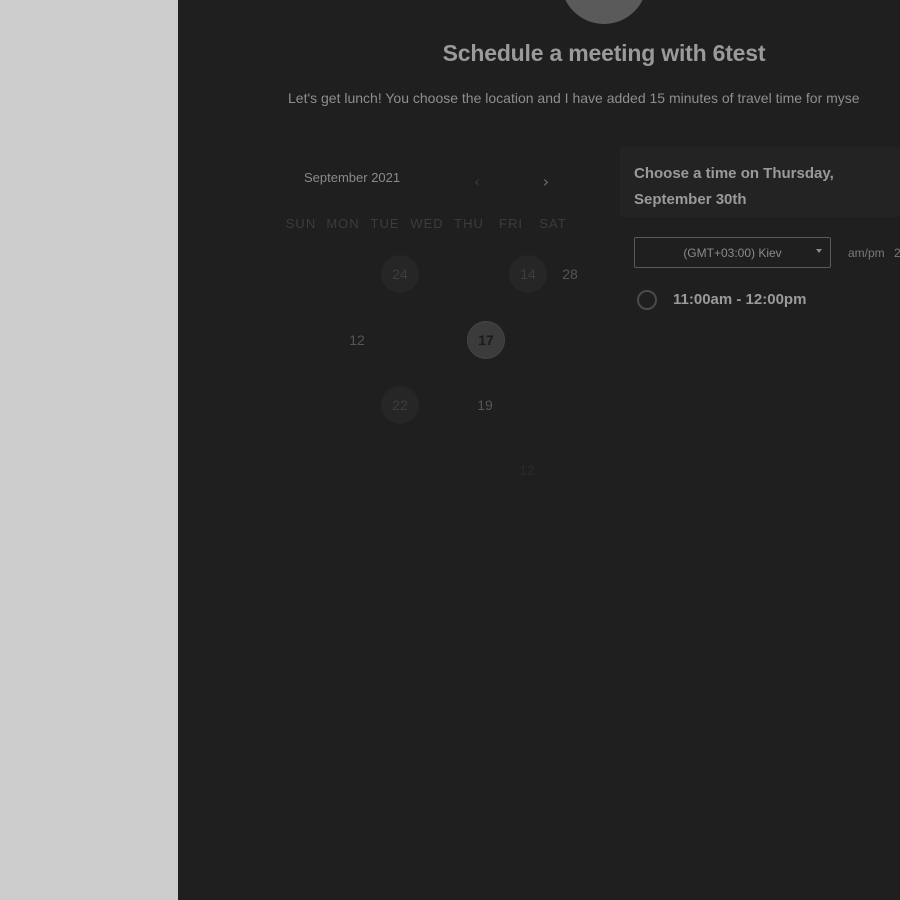  I want to click on weekday-label: MON, so click(343, 223).